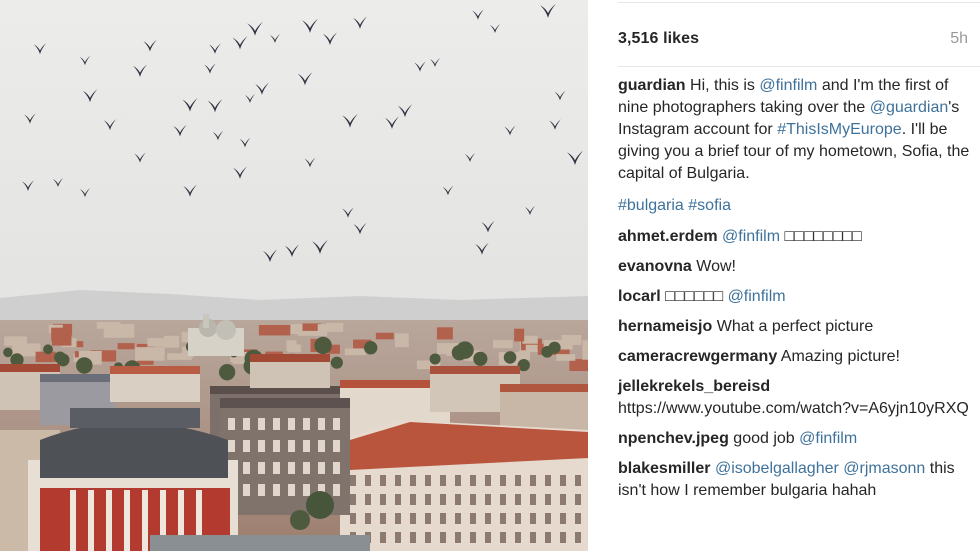  Describe the element at coordinates (652, 85) in the screenshot. I see `username-link: guardian` at that location.